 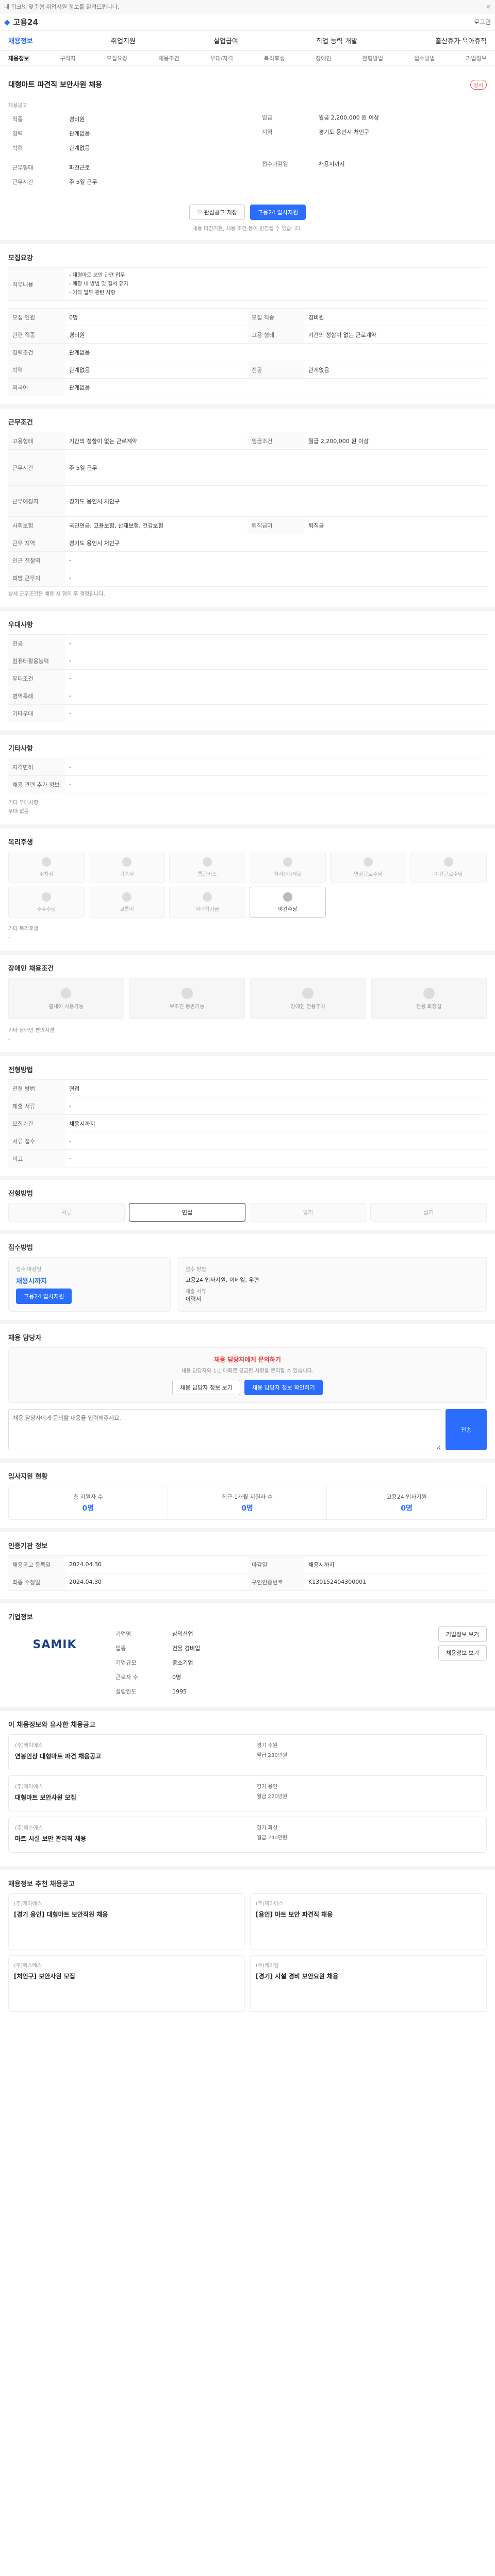 I want to click on row-key: 직무내용, so click(x=37, y=284).